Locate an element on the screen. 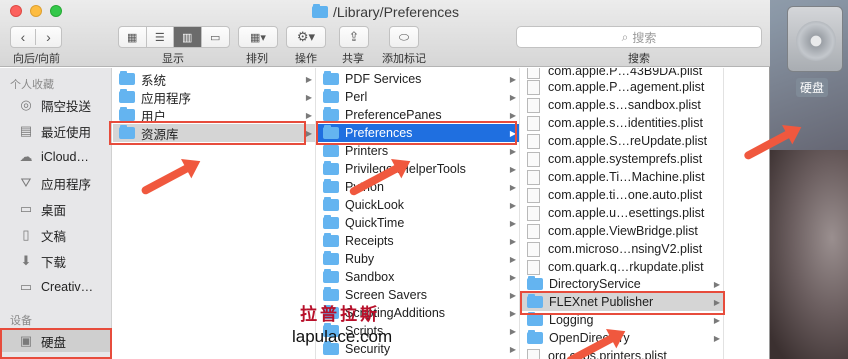 The image size is (848, 359). list-item: com.apple.ti…one.auto.plist is located at coordinates (622, 195).